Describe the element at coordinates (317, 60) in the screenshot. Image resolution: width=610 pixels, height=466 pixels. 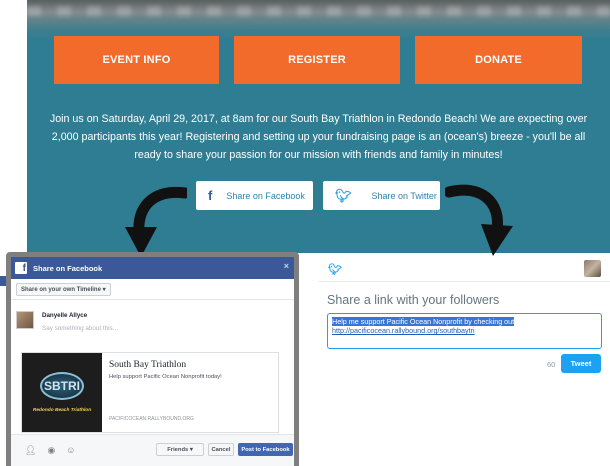
I see `register-button: REGISTER` at that location.